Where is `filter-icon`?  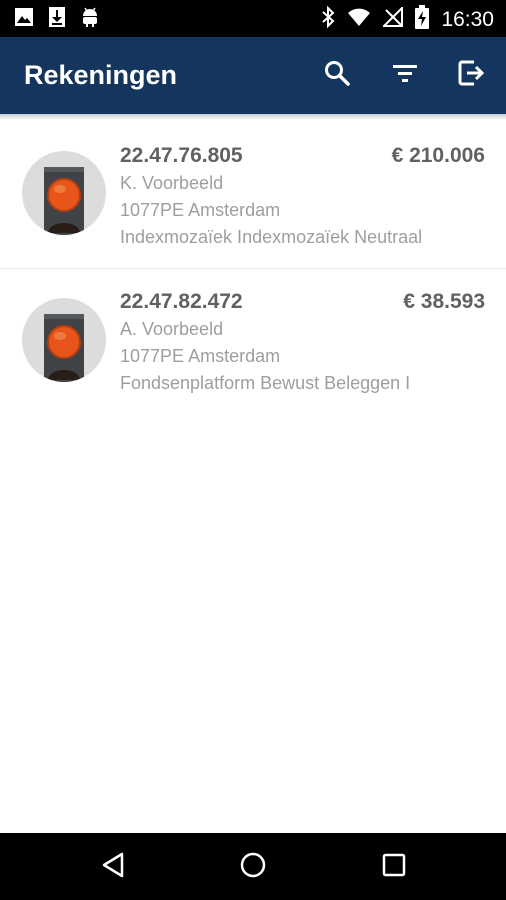
filter-icon is located at coordinates (405, 75).